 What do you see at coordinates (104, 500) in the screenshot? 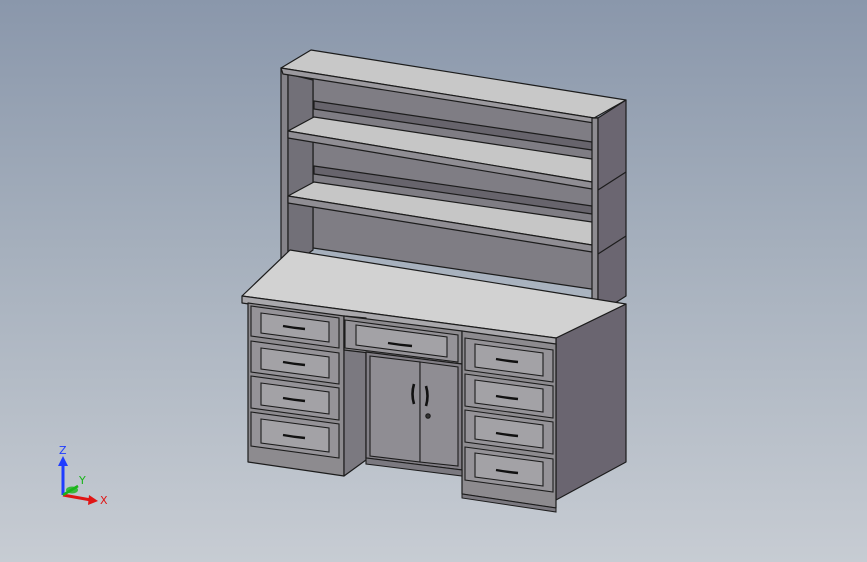
I see `x-axis-label: X` at bounding box center [104, 500].